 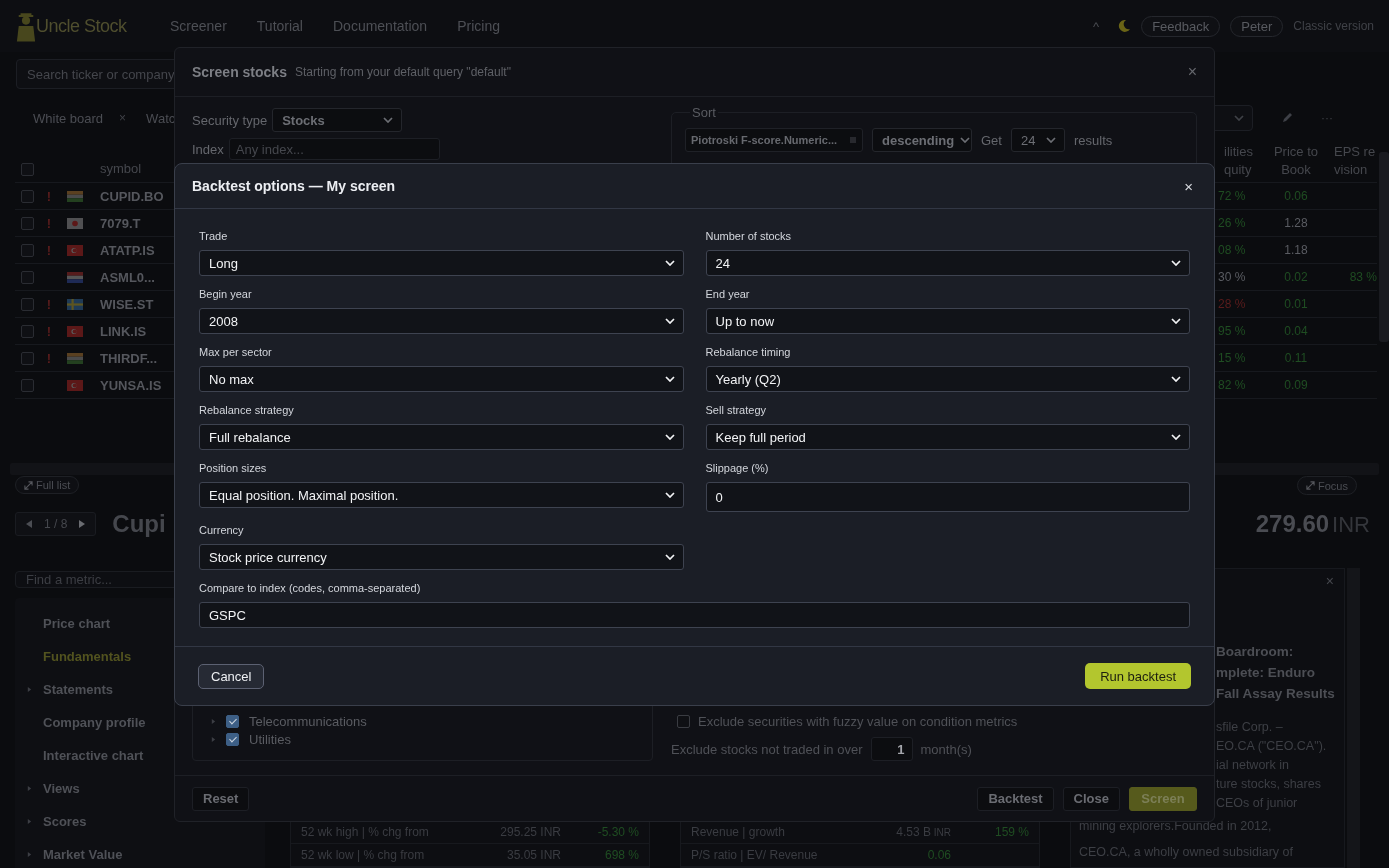 What do you see at coordinates (337, 120) in the screenshot?
I see `dropdown: Stocks` at bounding box center [337, 120].